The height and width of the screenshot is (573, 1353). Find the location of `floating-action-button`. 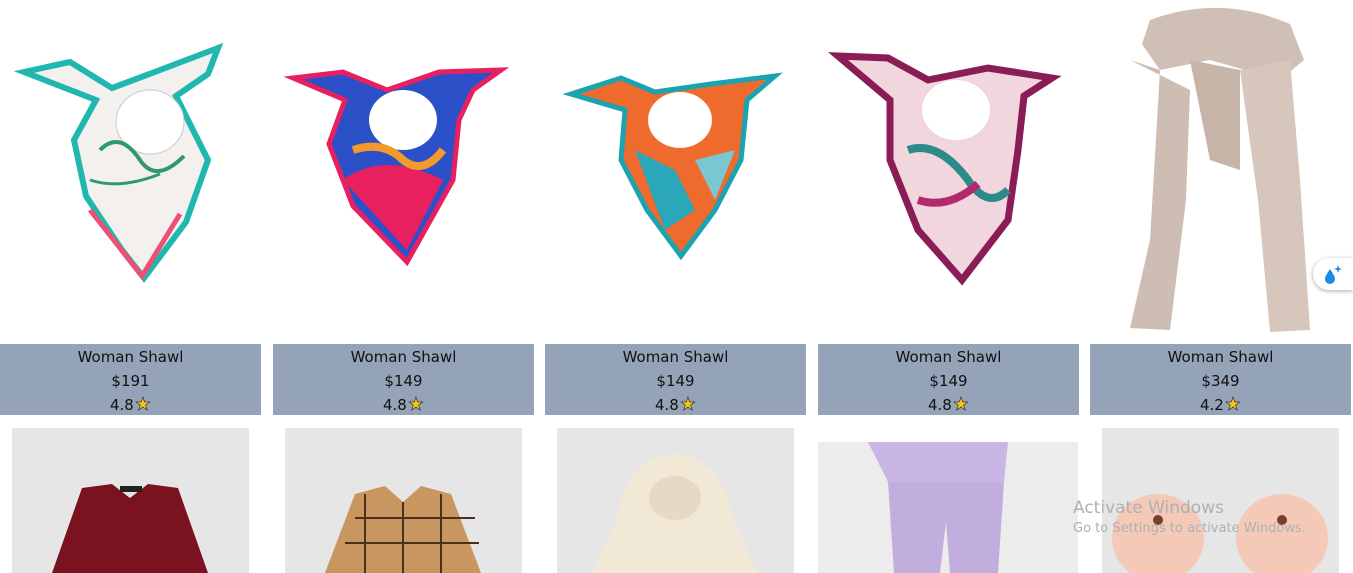

floating-action-button is located at coordinates (1333, 274).